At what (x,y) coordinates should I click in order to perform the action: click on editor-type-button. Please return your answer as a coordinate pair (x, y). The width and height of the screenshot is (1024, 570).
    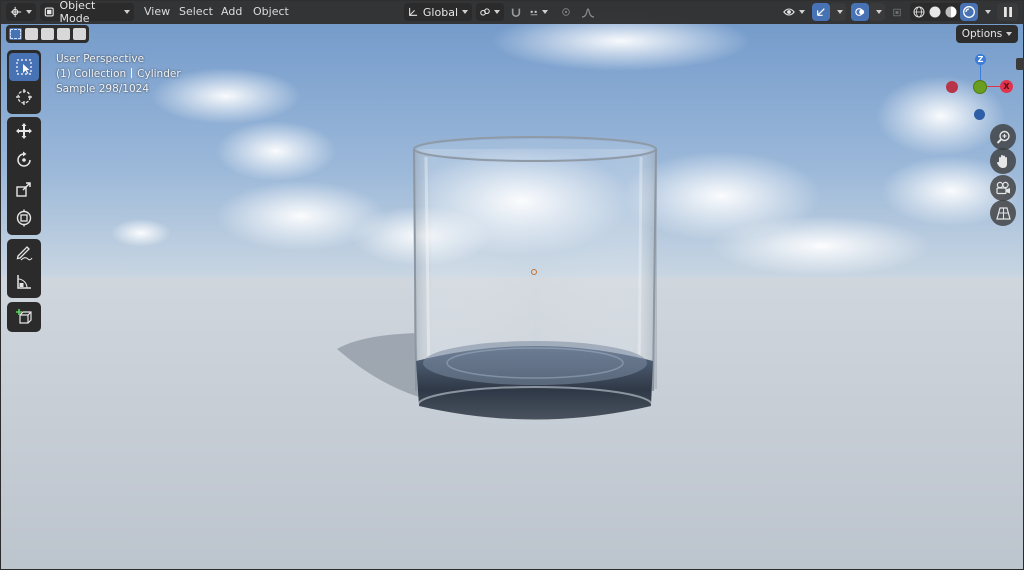
    Looking at the image, I should click on (21, 12).